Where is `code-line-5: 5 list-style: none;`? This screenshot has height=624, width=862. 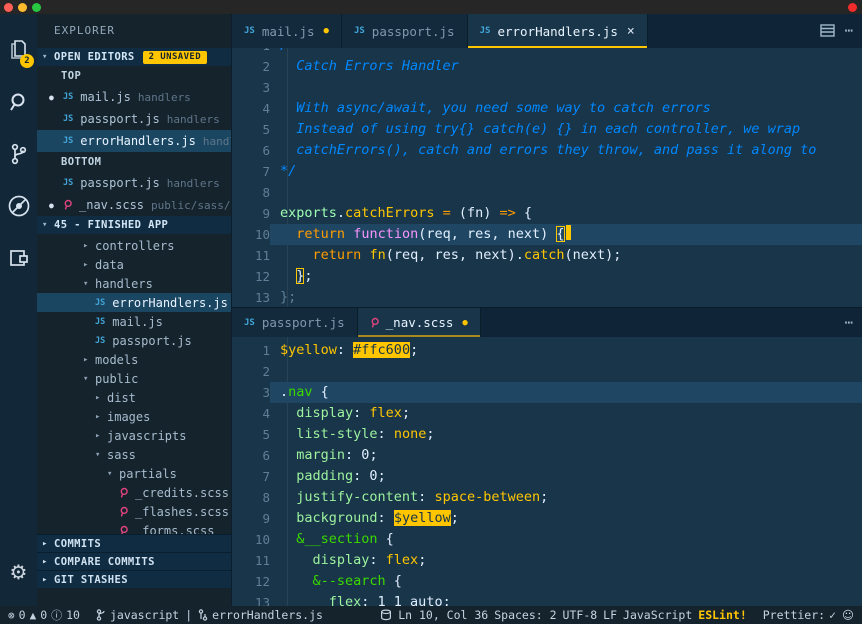
code-line-5: 5 list-style: none; is located at coordinates (547, 434).